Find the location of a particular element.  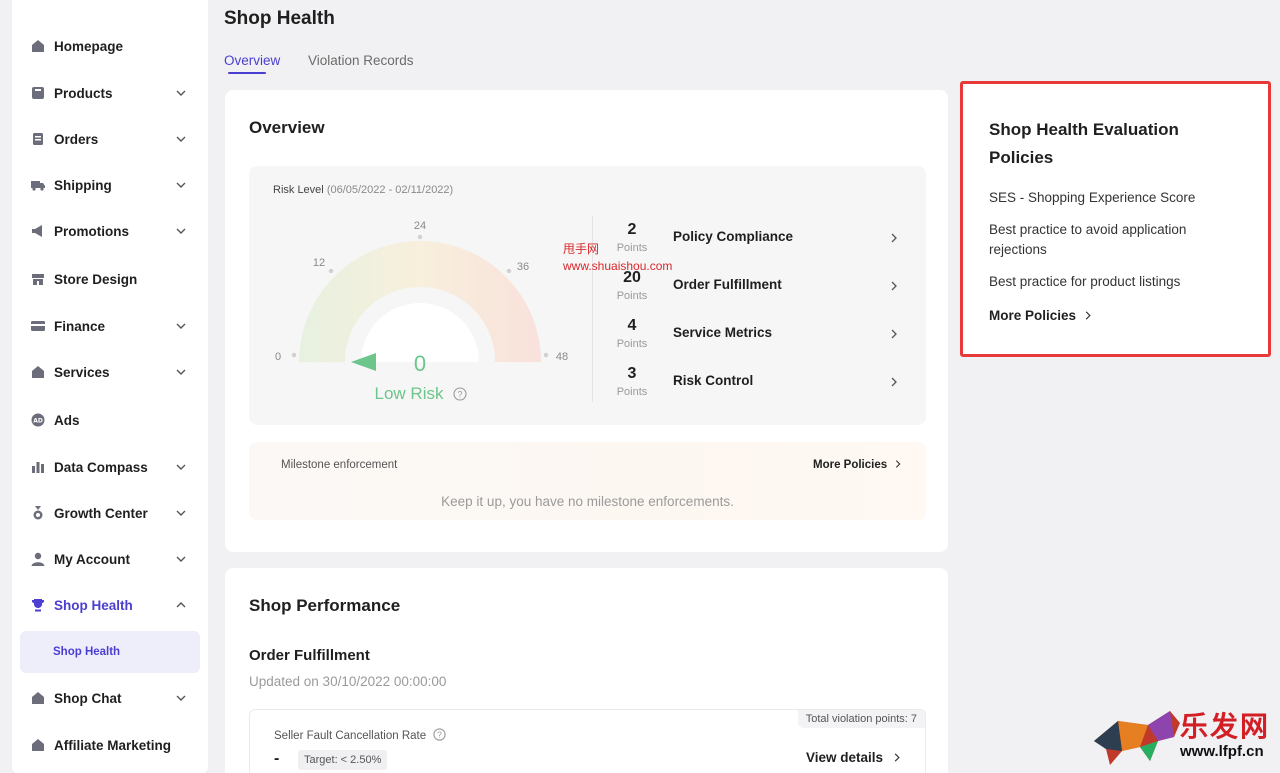

megaphone-icon is located at coordinates (38, 231).